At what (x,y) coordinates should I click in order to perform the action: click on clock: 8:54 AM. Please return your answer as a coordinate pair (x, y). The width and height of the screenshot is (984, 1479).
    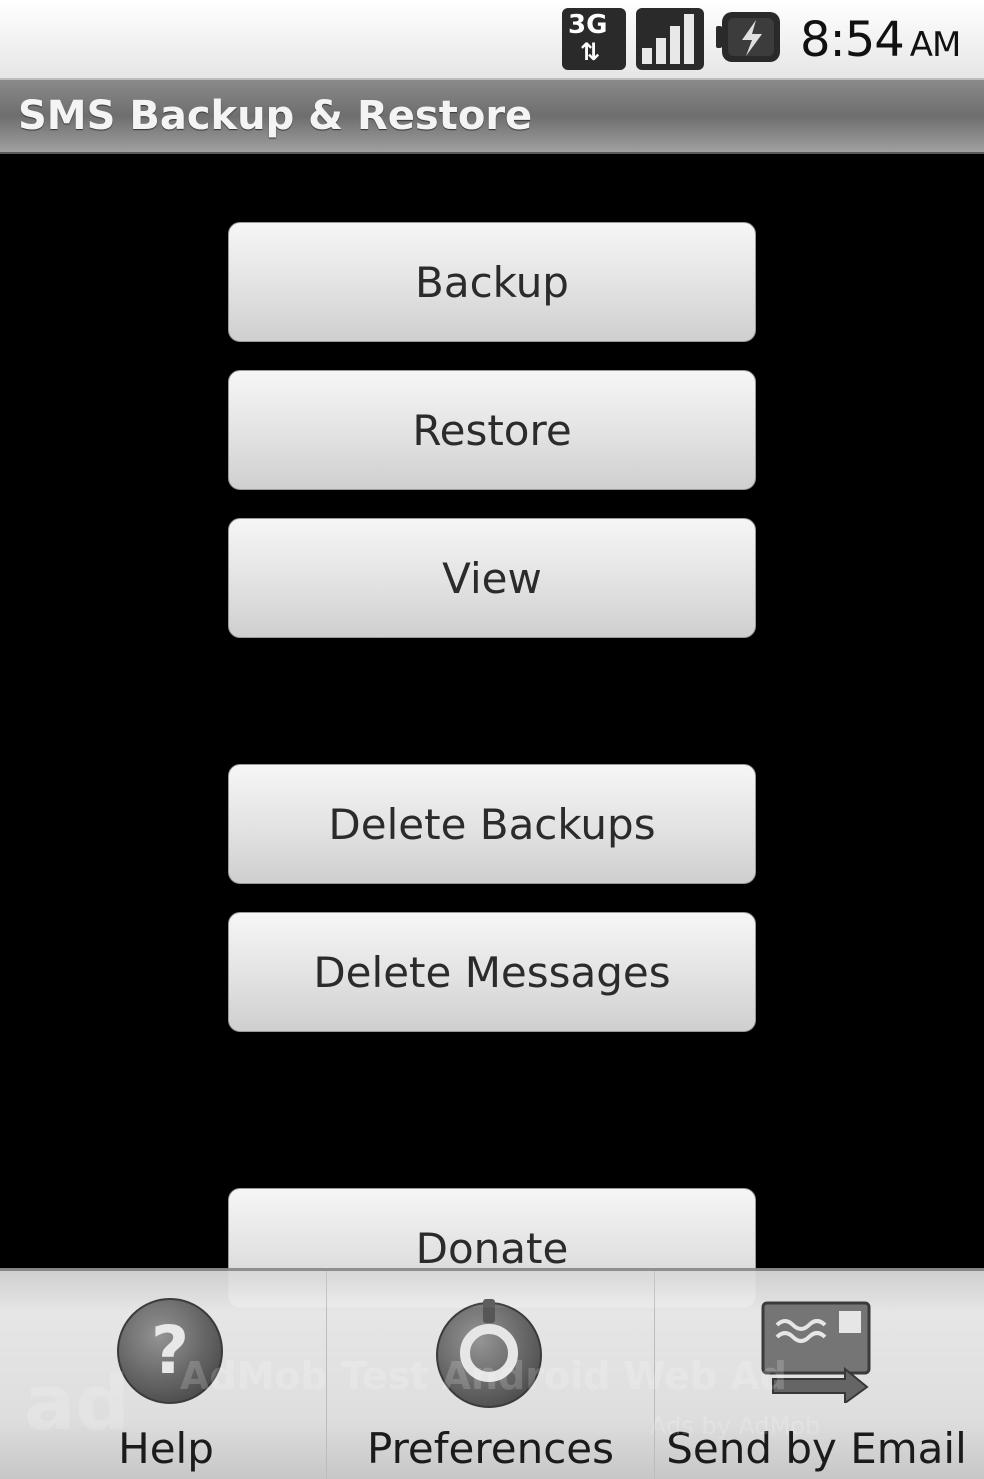
    Looking at the image, I should click on (881, 40).